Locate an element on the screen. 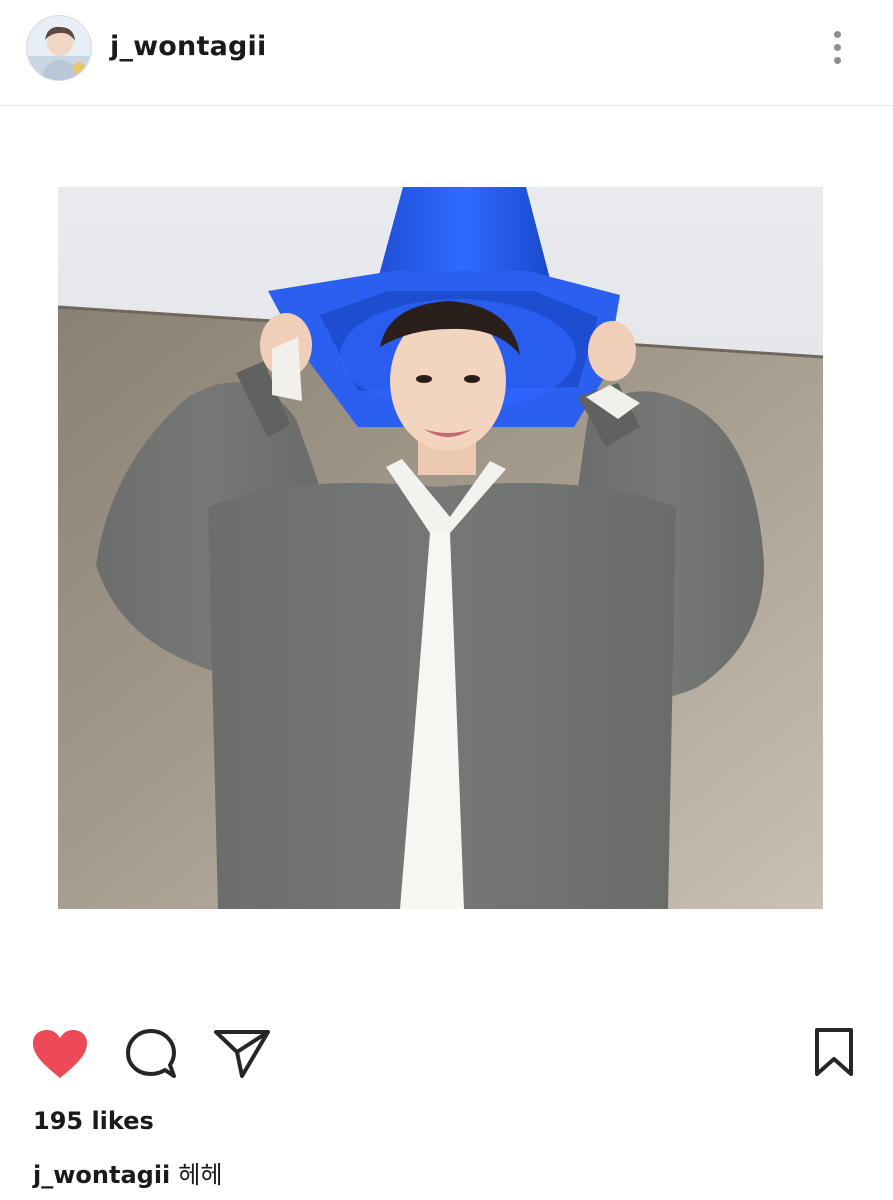 Image resolution: width=893 pixels, height=1200 pixels. caption-text: 헤헤 is located at coordinates (200, 1175).